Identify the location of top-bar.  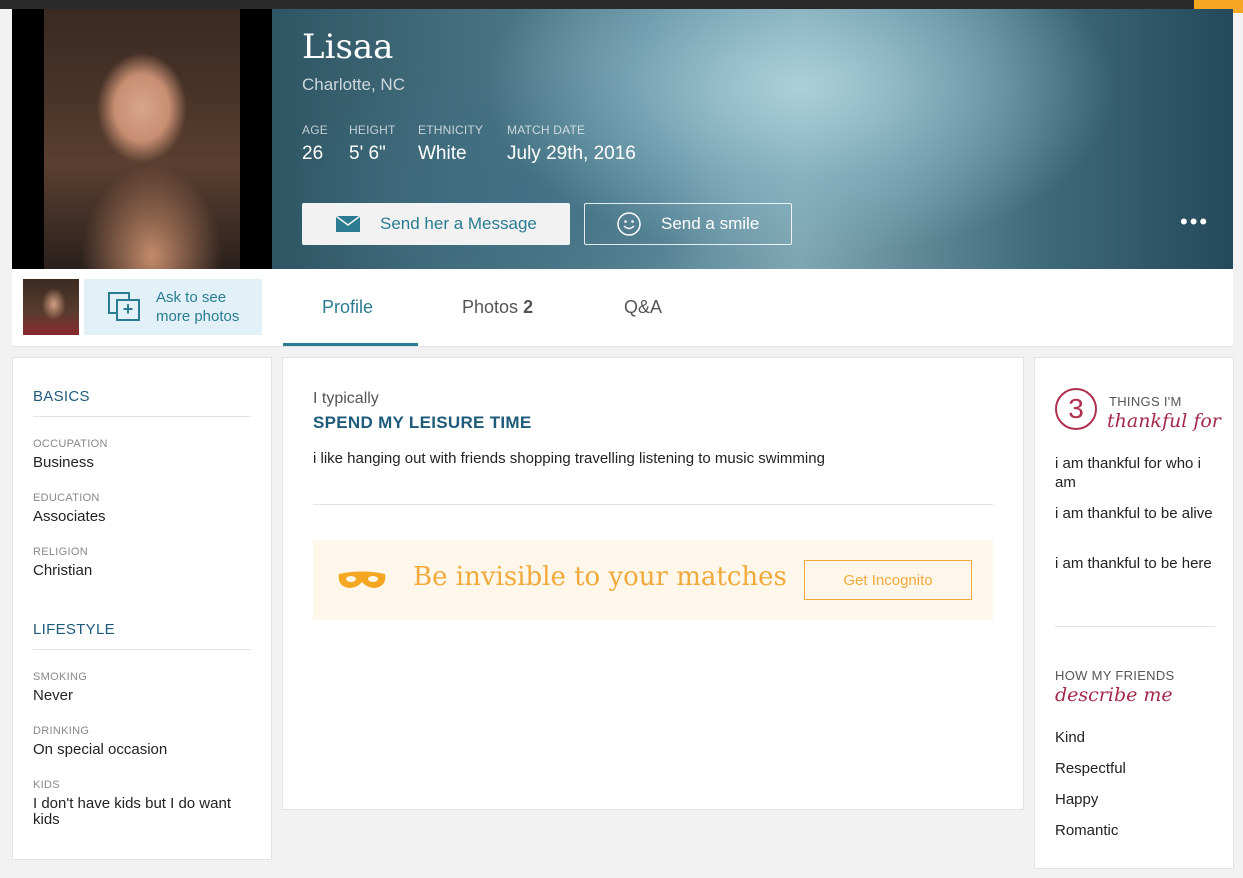
(621, 6).